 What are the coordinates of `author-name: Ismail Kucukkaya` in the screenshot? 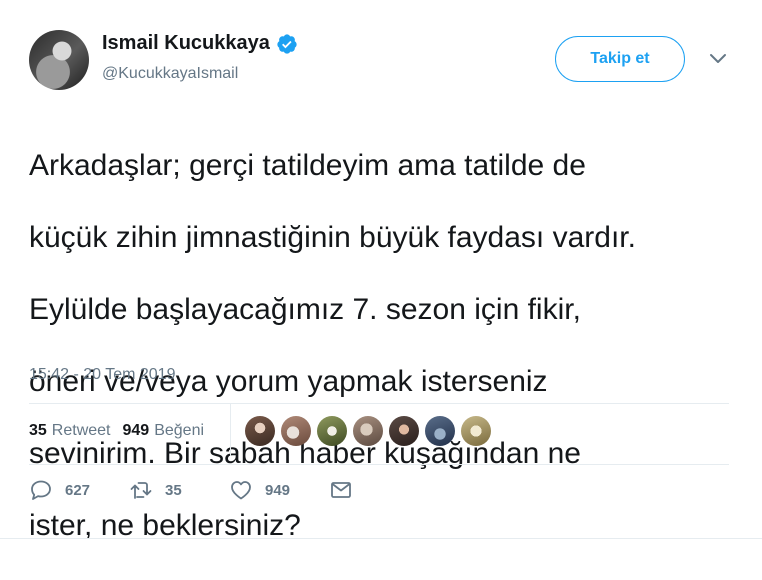 It's located at (186, 43).